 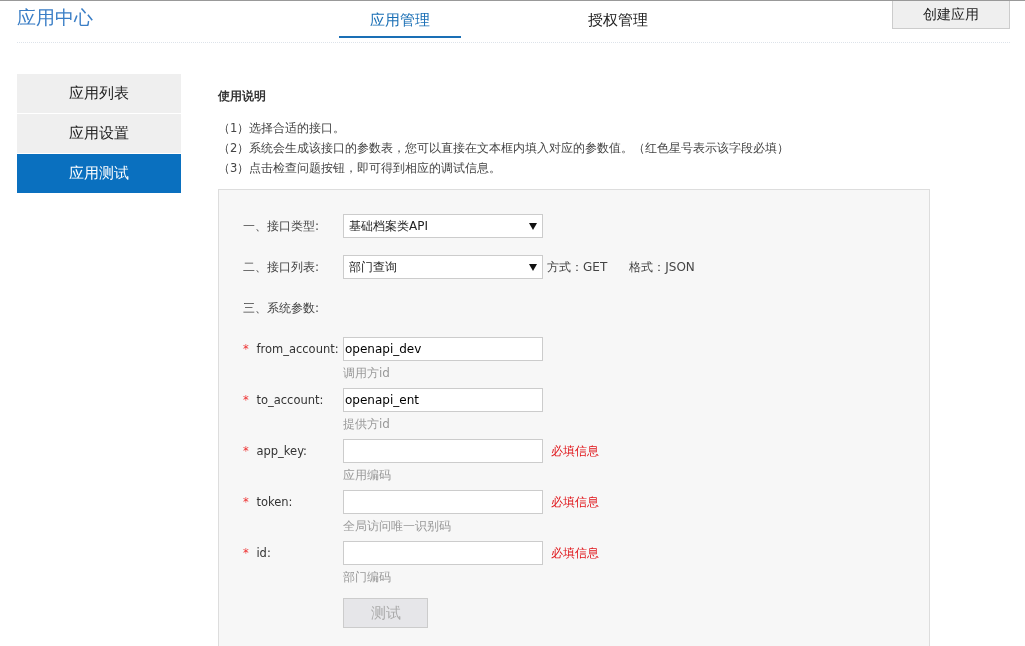 What do you see at coordinates (367, 424) in the screenshot?
I see `param-hint: 提供方id` at bounding box center [367, 424].